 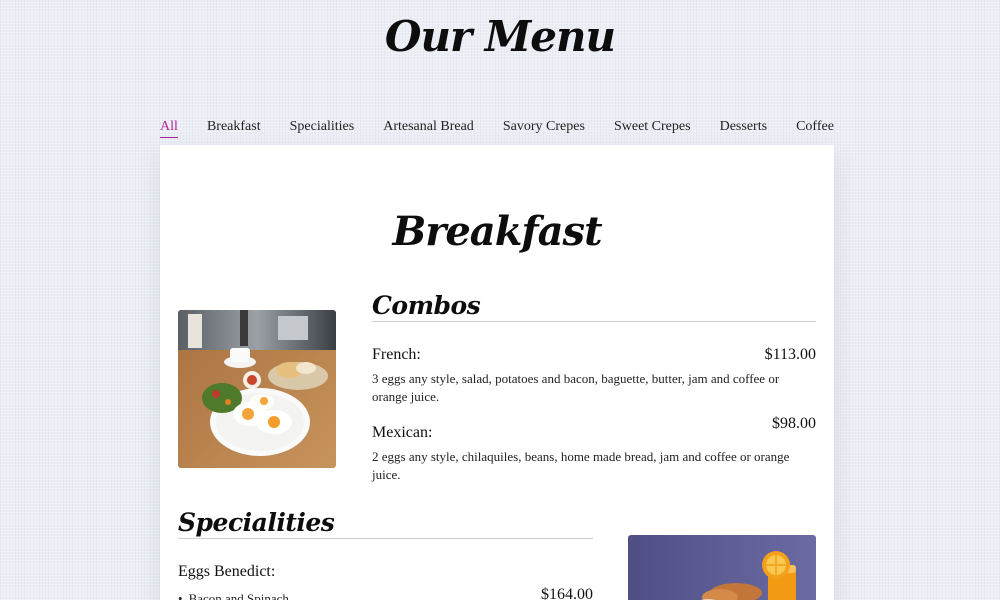 I want to click on option-price-bacon-spinach: $164.00, so click(x=567, y=593).